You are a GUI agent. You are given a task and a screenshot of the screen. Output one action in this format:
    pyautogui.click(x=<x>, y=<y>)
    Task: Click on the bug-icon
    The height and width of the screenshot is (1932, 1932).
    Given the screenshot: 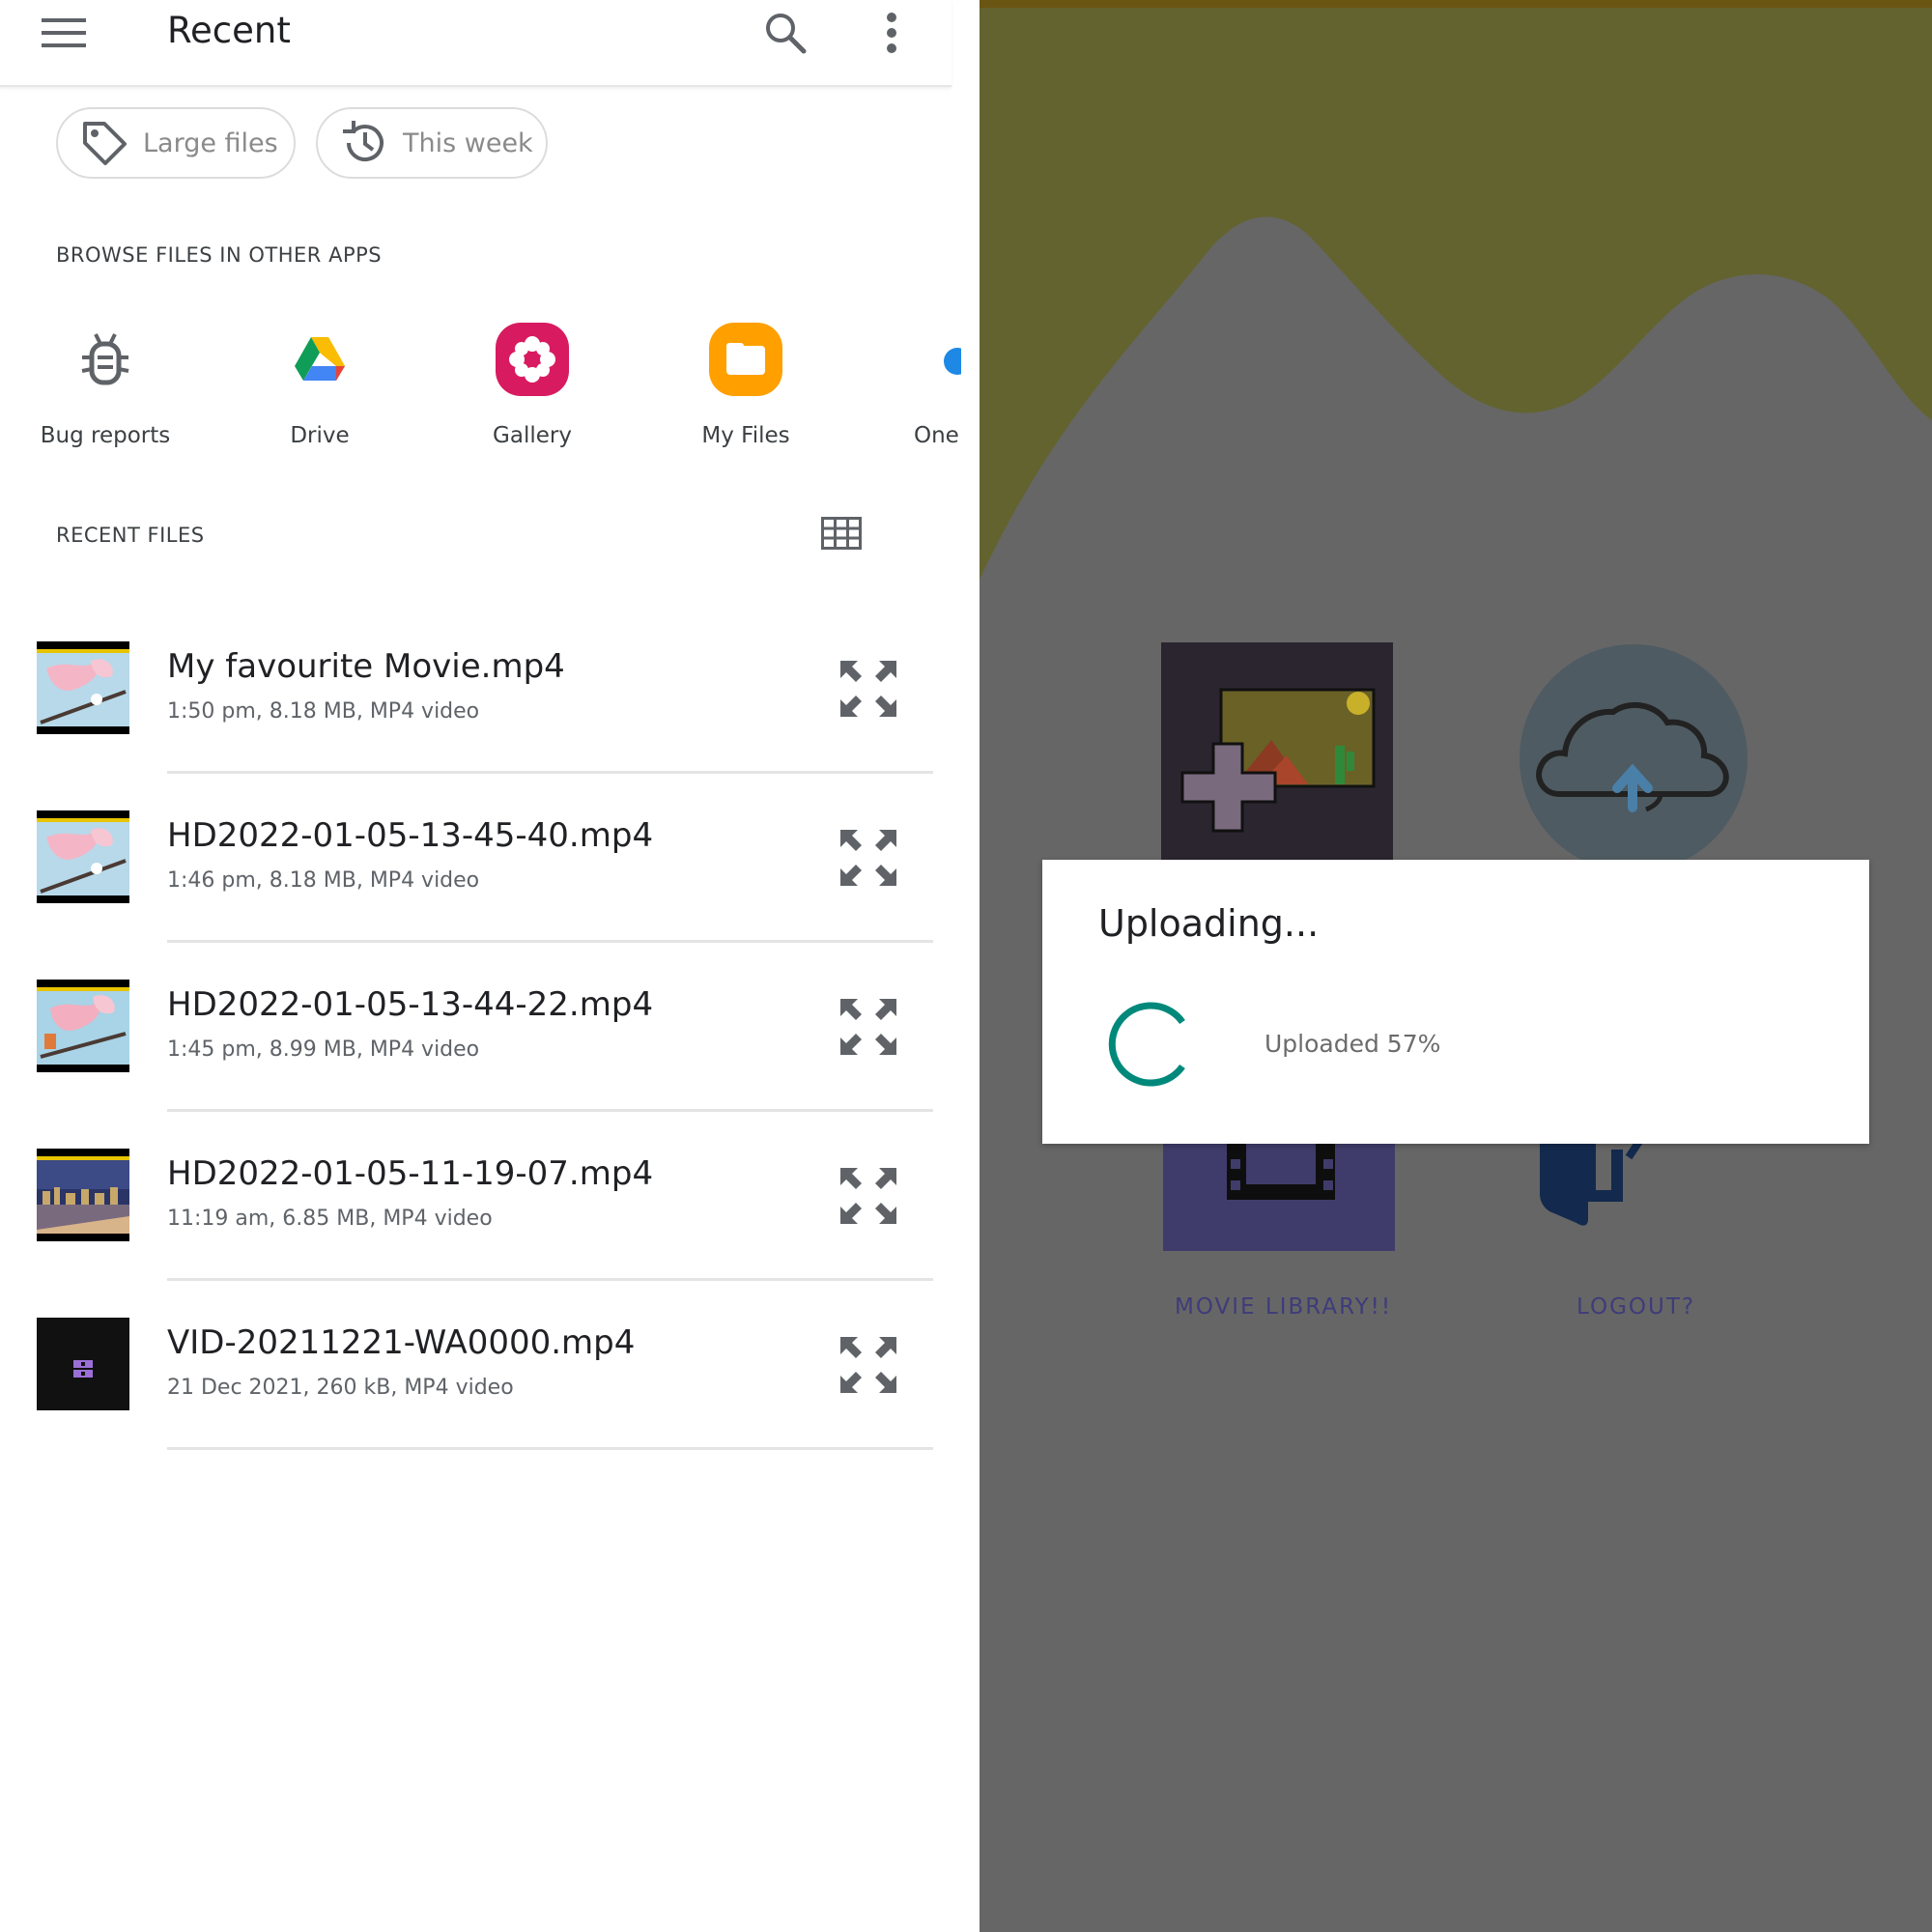 What is the action you would take?
    pyautogui.click(x=105, y=359)
    